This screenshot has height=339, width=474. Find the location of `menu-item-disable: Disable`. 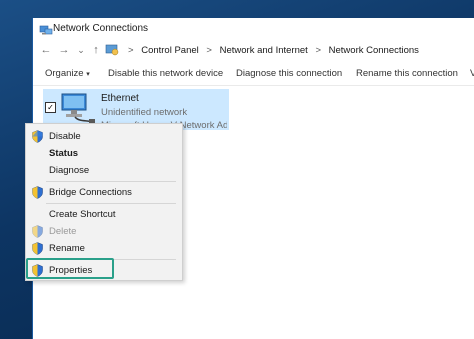

menu-item-disable: Disable is located at coordinates (104, 137).